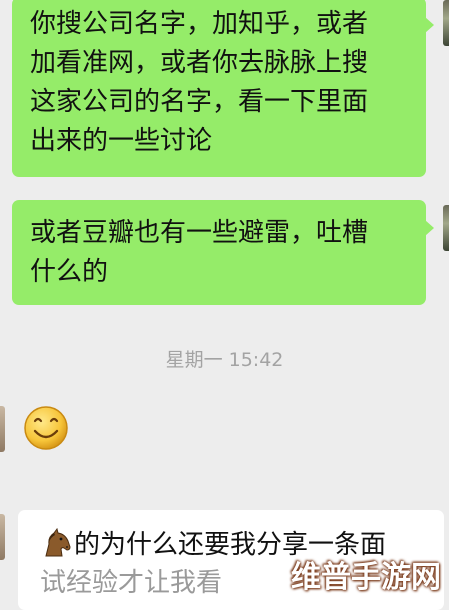  Describe the element at coordinates (224, 360) in the screenshot. I see `chat-timestamp: 星期一 15:42` at that location.